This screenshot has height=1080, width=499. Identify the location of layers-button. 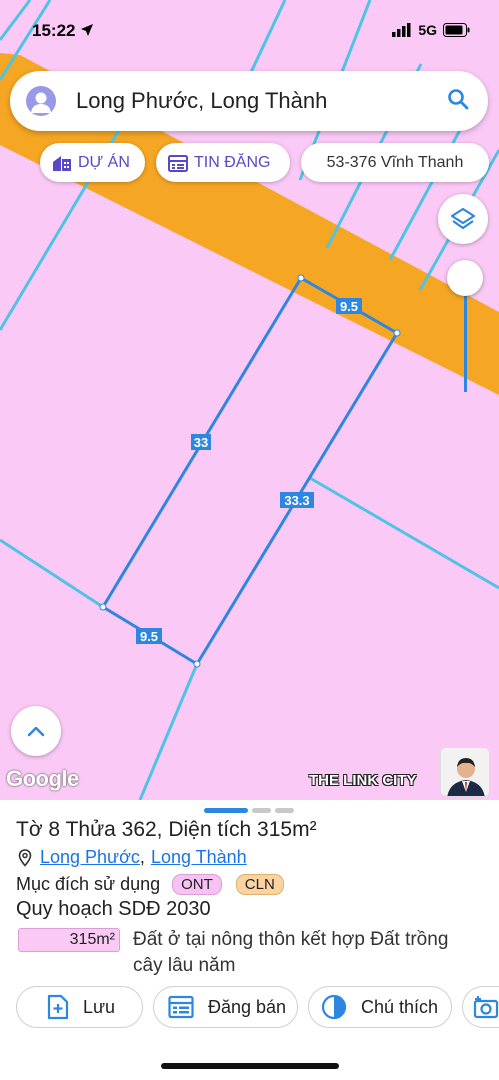
(463, 219).